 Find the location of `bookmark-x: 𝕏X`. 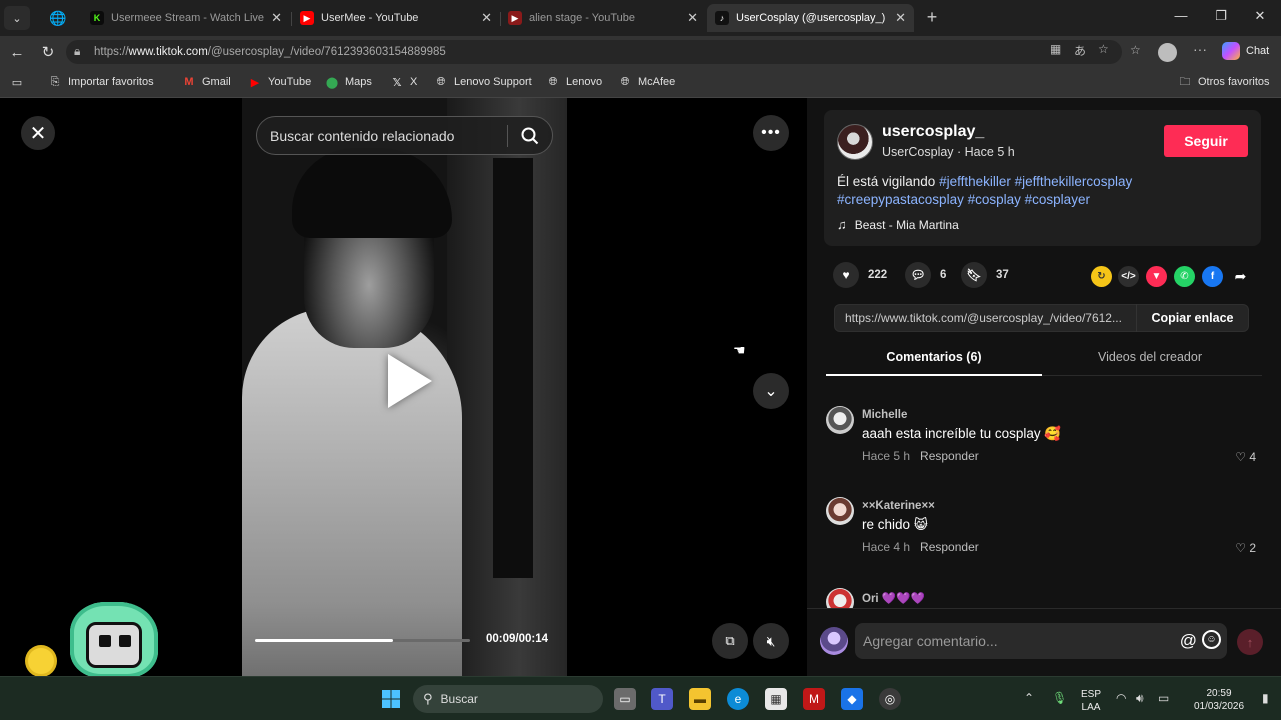

bookmark-x: 𝕏X is located at coordinates (404, 82).